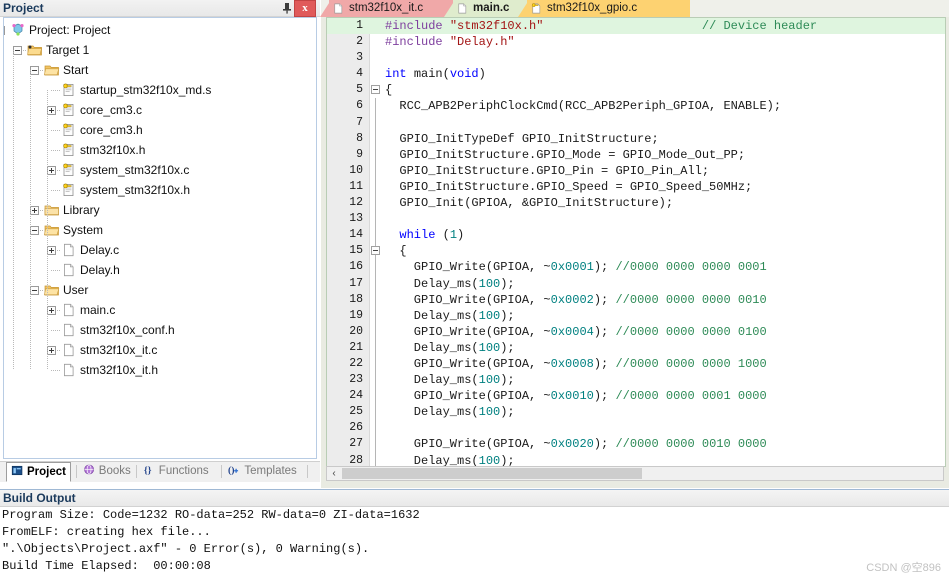  I want to click on project-view-tabs: Project Books {} Functions () Templates, so click(160, 471).